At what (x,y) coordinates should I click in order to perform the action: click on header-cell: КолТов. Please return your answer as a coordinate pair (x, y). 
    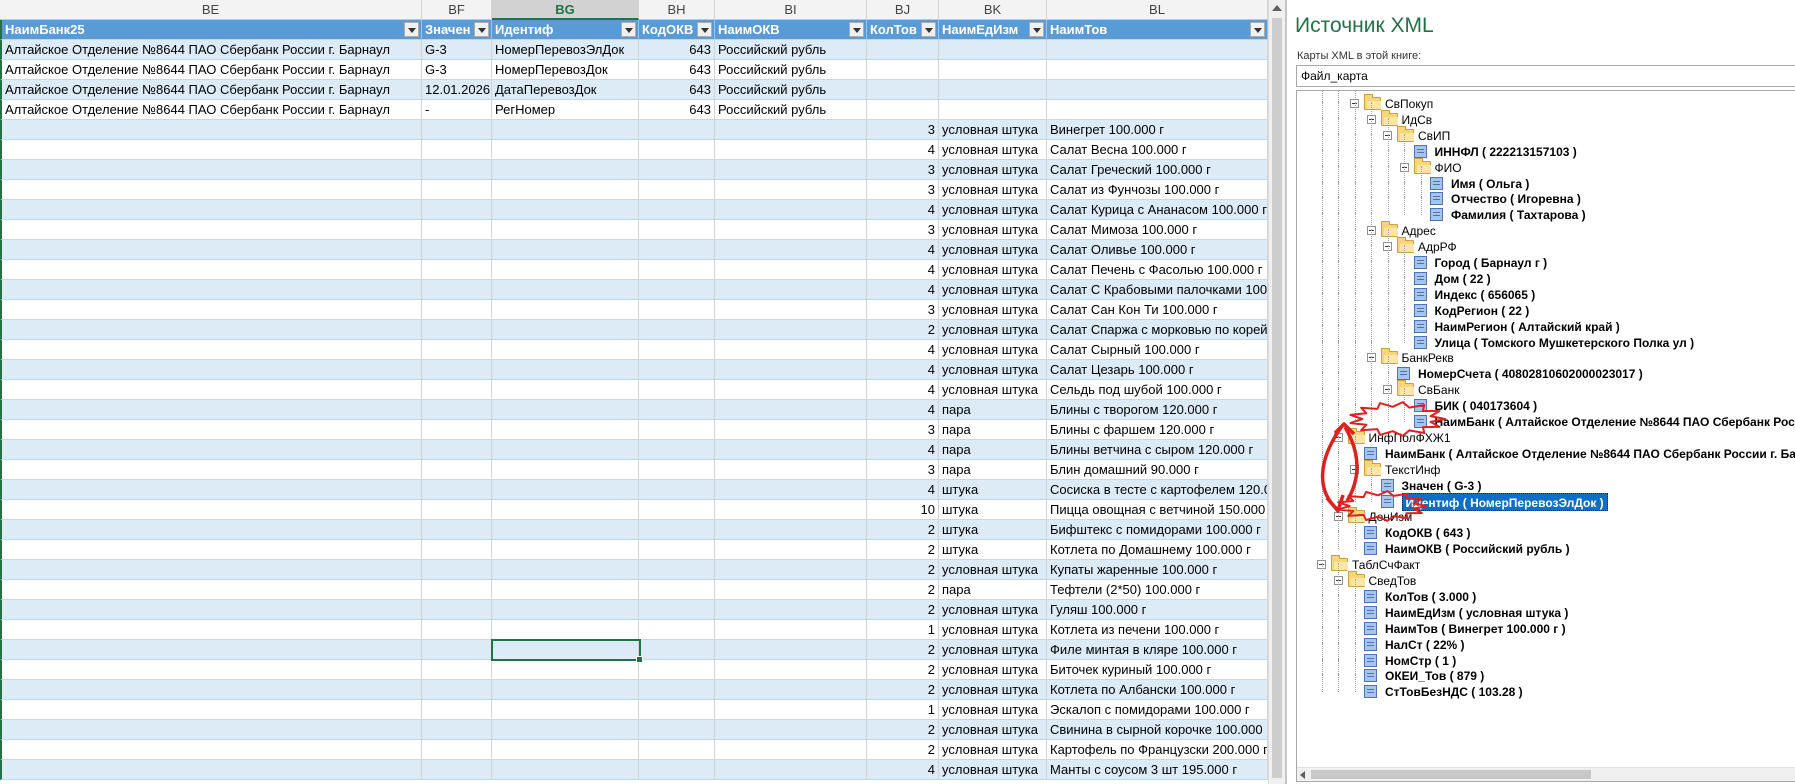
    Looking at the image, I should click on (903, 30).